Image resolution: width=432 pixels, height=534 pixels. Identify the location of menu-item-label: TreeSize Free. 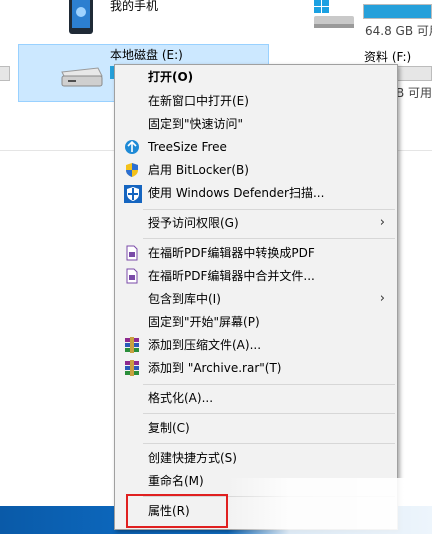
(187, 147).